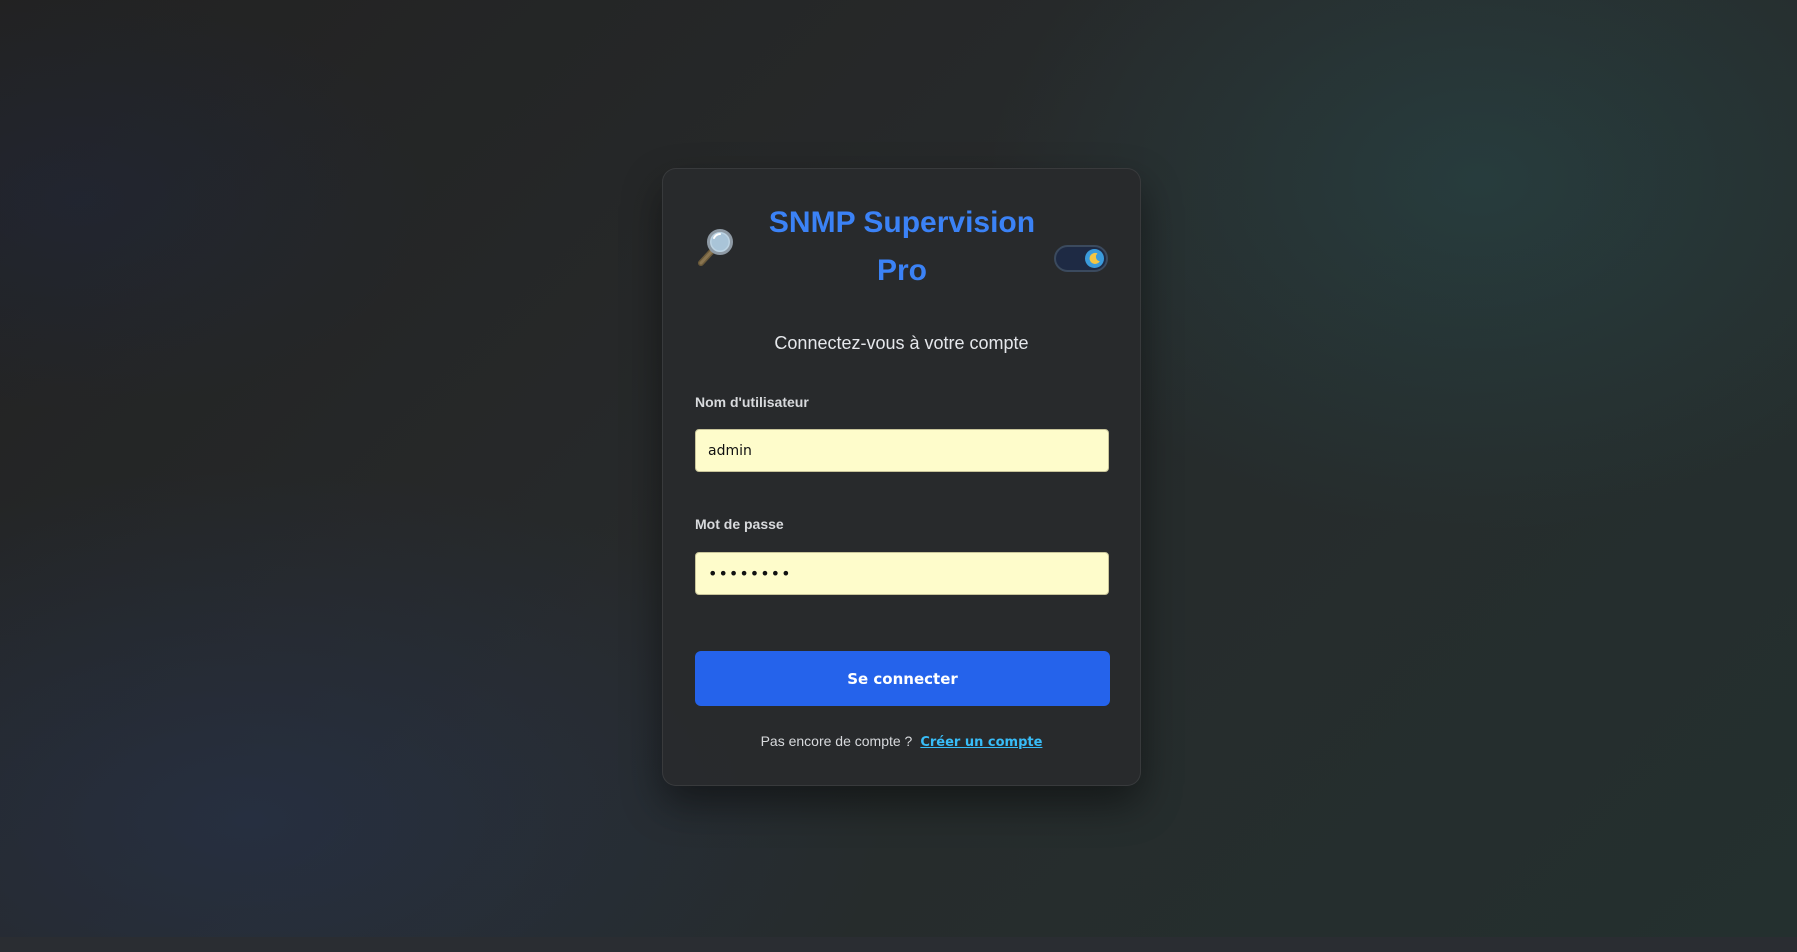  What do you see at coordinates (739, 524) in the screenshot?
I see `password-label: Mot de passe` at bounding box center [739, 524].